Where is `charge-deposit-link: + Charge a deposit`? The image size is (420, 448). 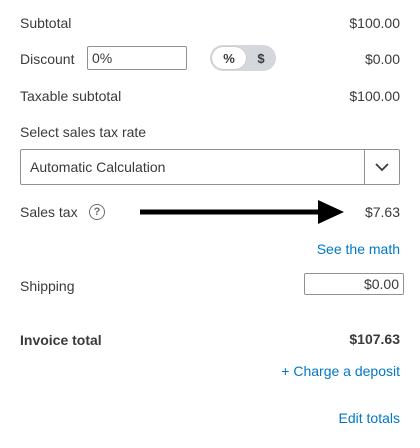
charge-deposit-link: + Charge a deposit is located at coordinates (340, 371).